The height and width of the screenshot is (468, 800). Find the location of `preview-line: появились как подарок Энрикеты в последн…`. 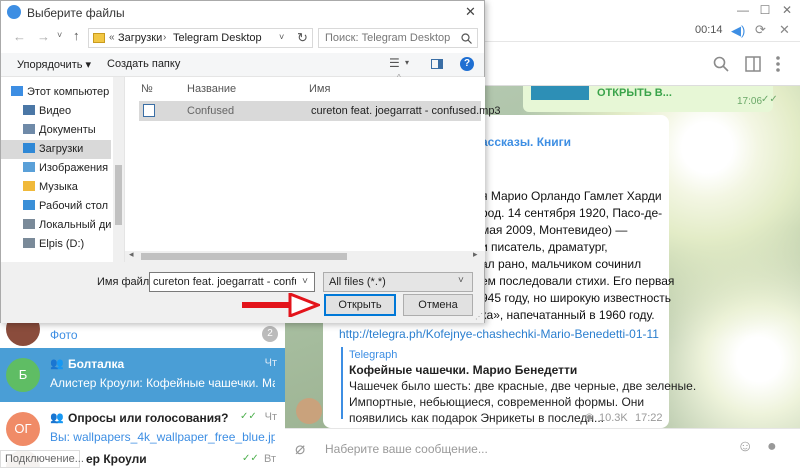

preview-line: появились как подарок Энрикеты в последн… is located at coordinates (476, 418).